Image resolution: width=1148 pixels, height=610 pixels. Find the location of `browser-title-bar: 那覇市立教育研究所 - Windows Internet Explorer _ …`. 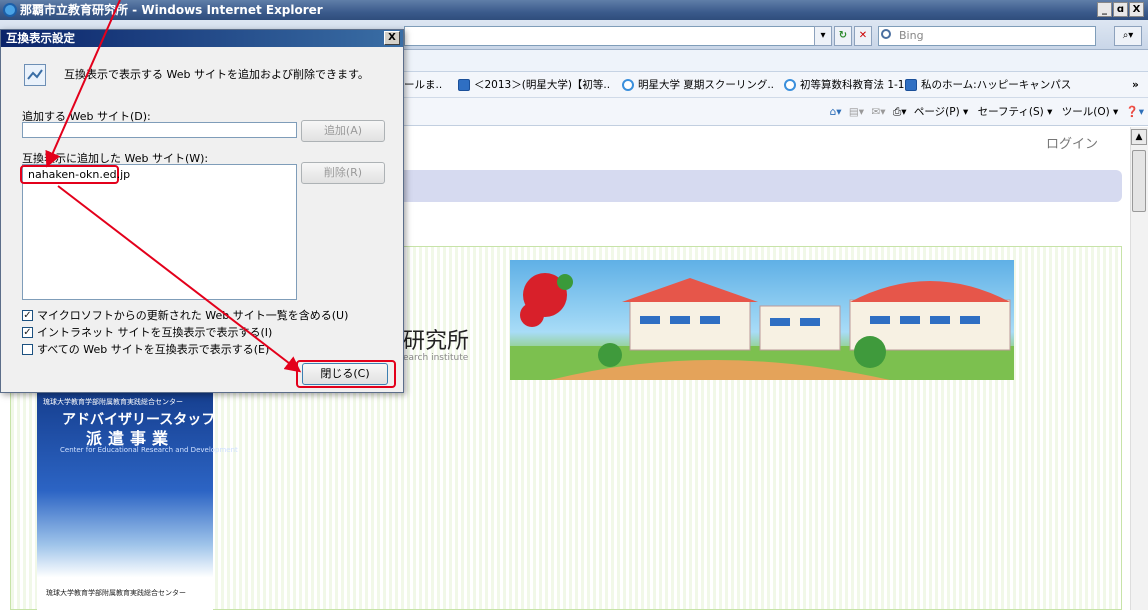

browser-title-bar: 那覇市立教育研究所 - Windows Internet Explorer _ … is located at coordinates (574, 10).